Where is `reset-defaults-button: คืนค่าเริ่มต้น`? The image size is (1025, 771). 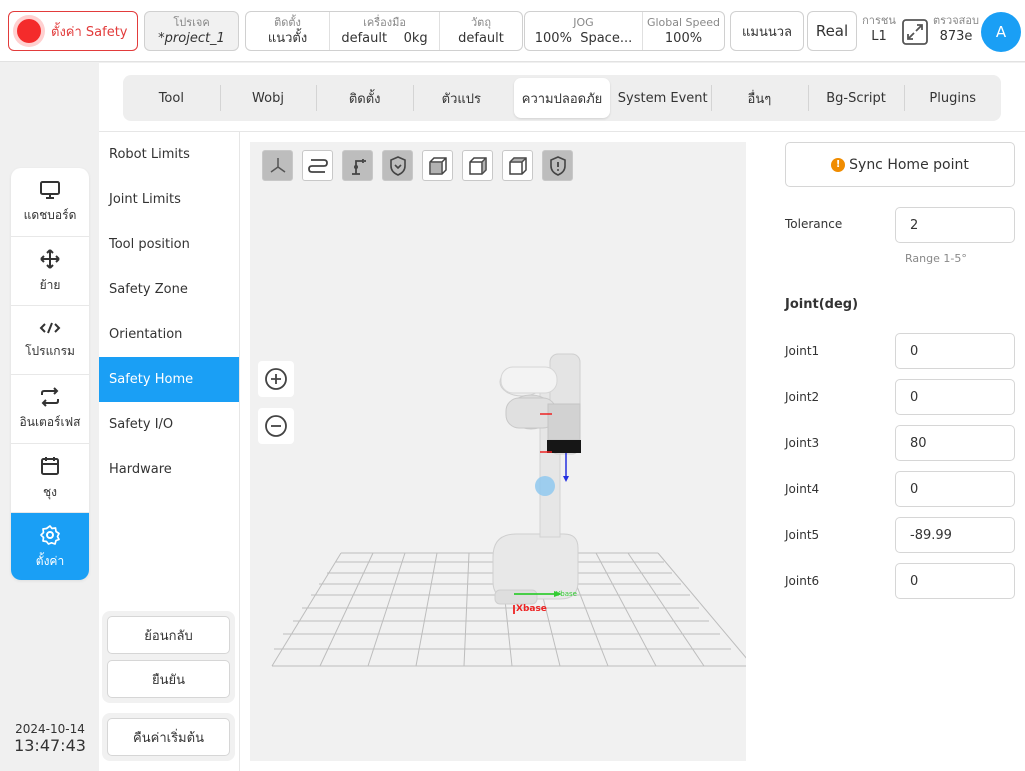
reset-defaults-button: คืนค่าเริ่มต้น is located at coordinates (168, 737).